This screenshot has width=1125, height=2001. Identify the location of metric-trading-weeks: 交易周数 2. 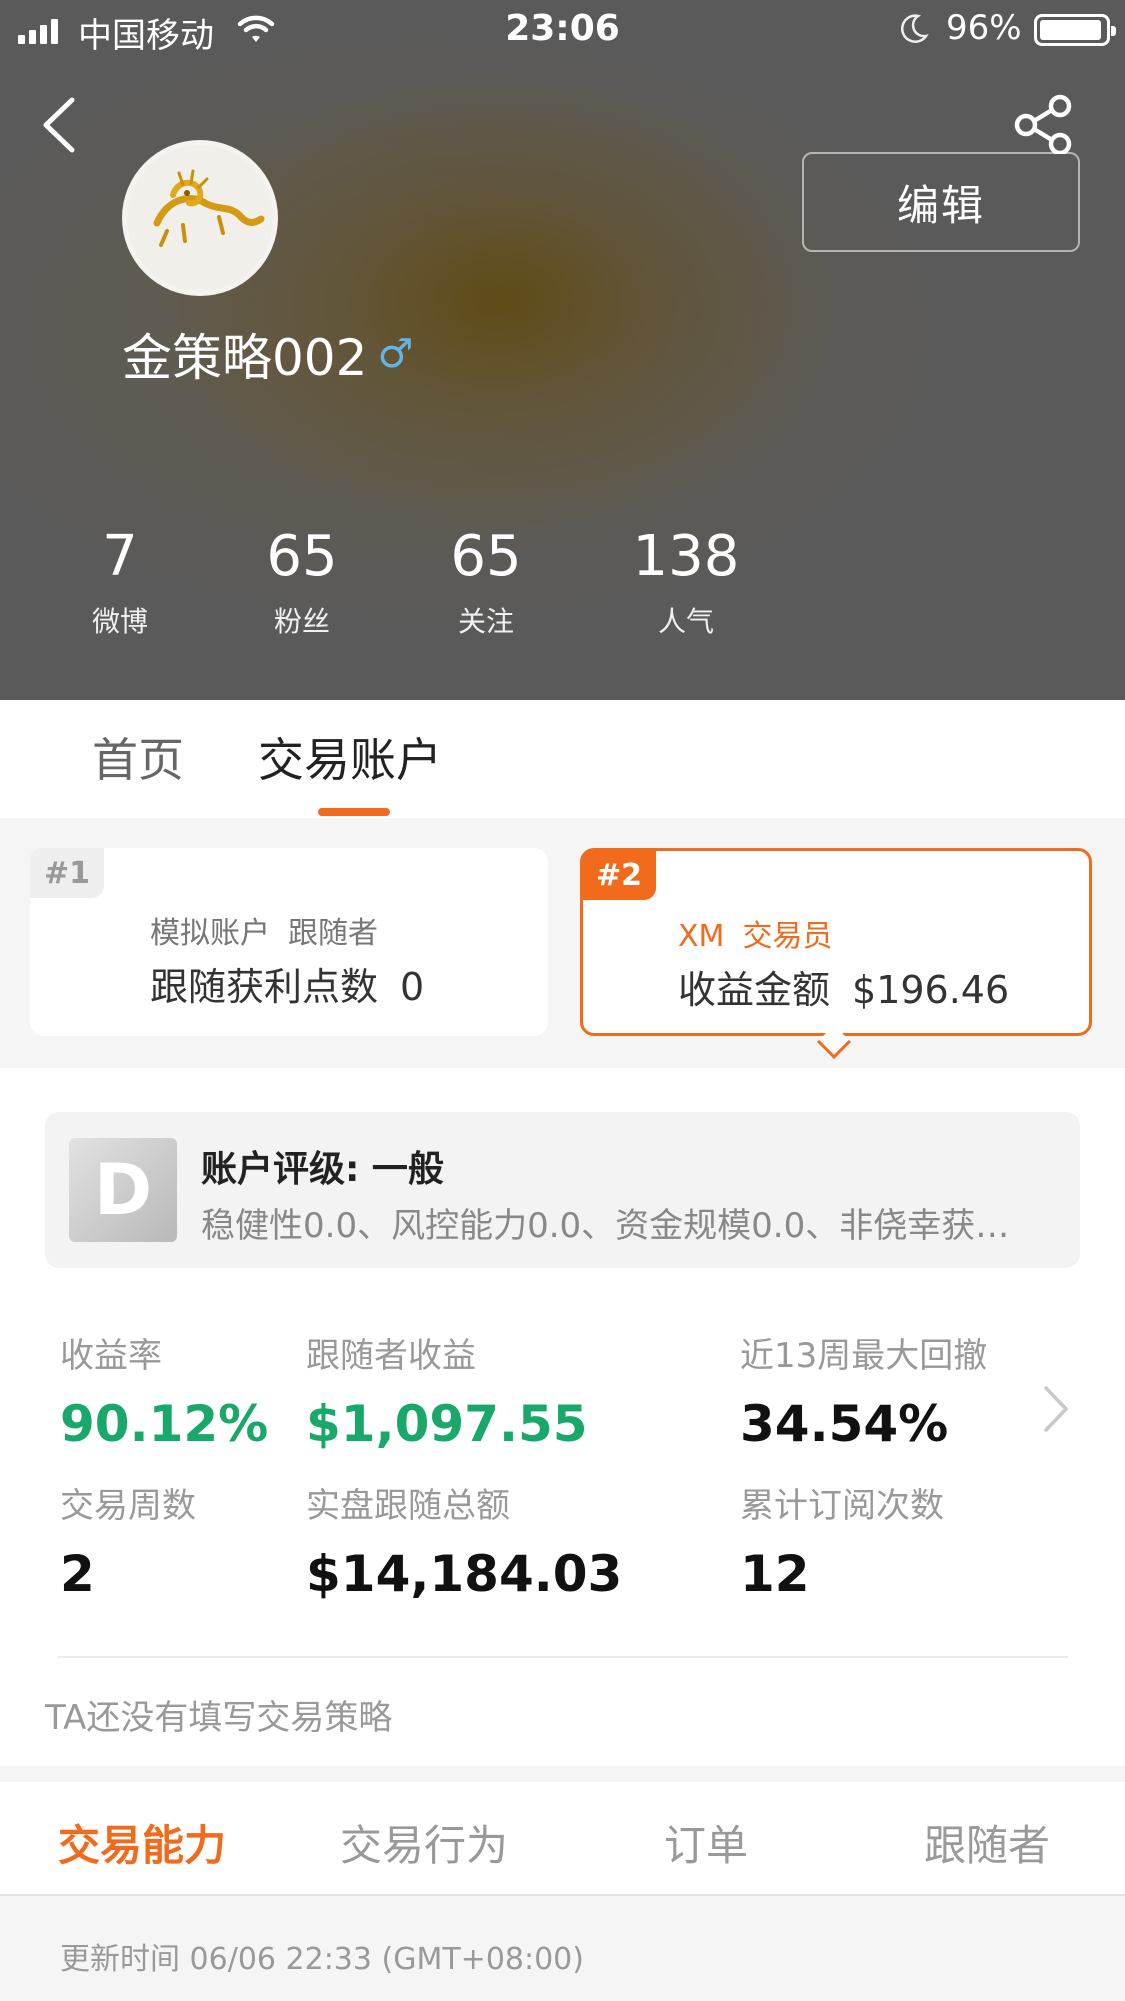
(128, 1540).